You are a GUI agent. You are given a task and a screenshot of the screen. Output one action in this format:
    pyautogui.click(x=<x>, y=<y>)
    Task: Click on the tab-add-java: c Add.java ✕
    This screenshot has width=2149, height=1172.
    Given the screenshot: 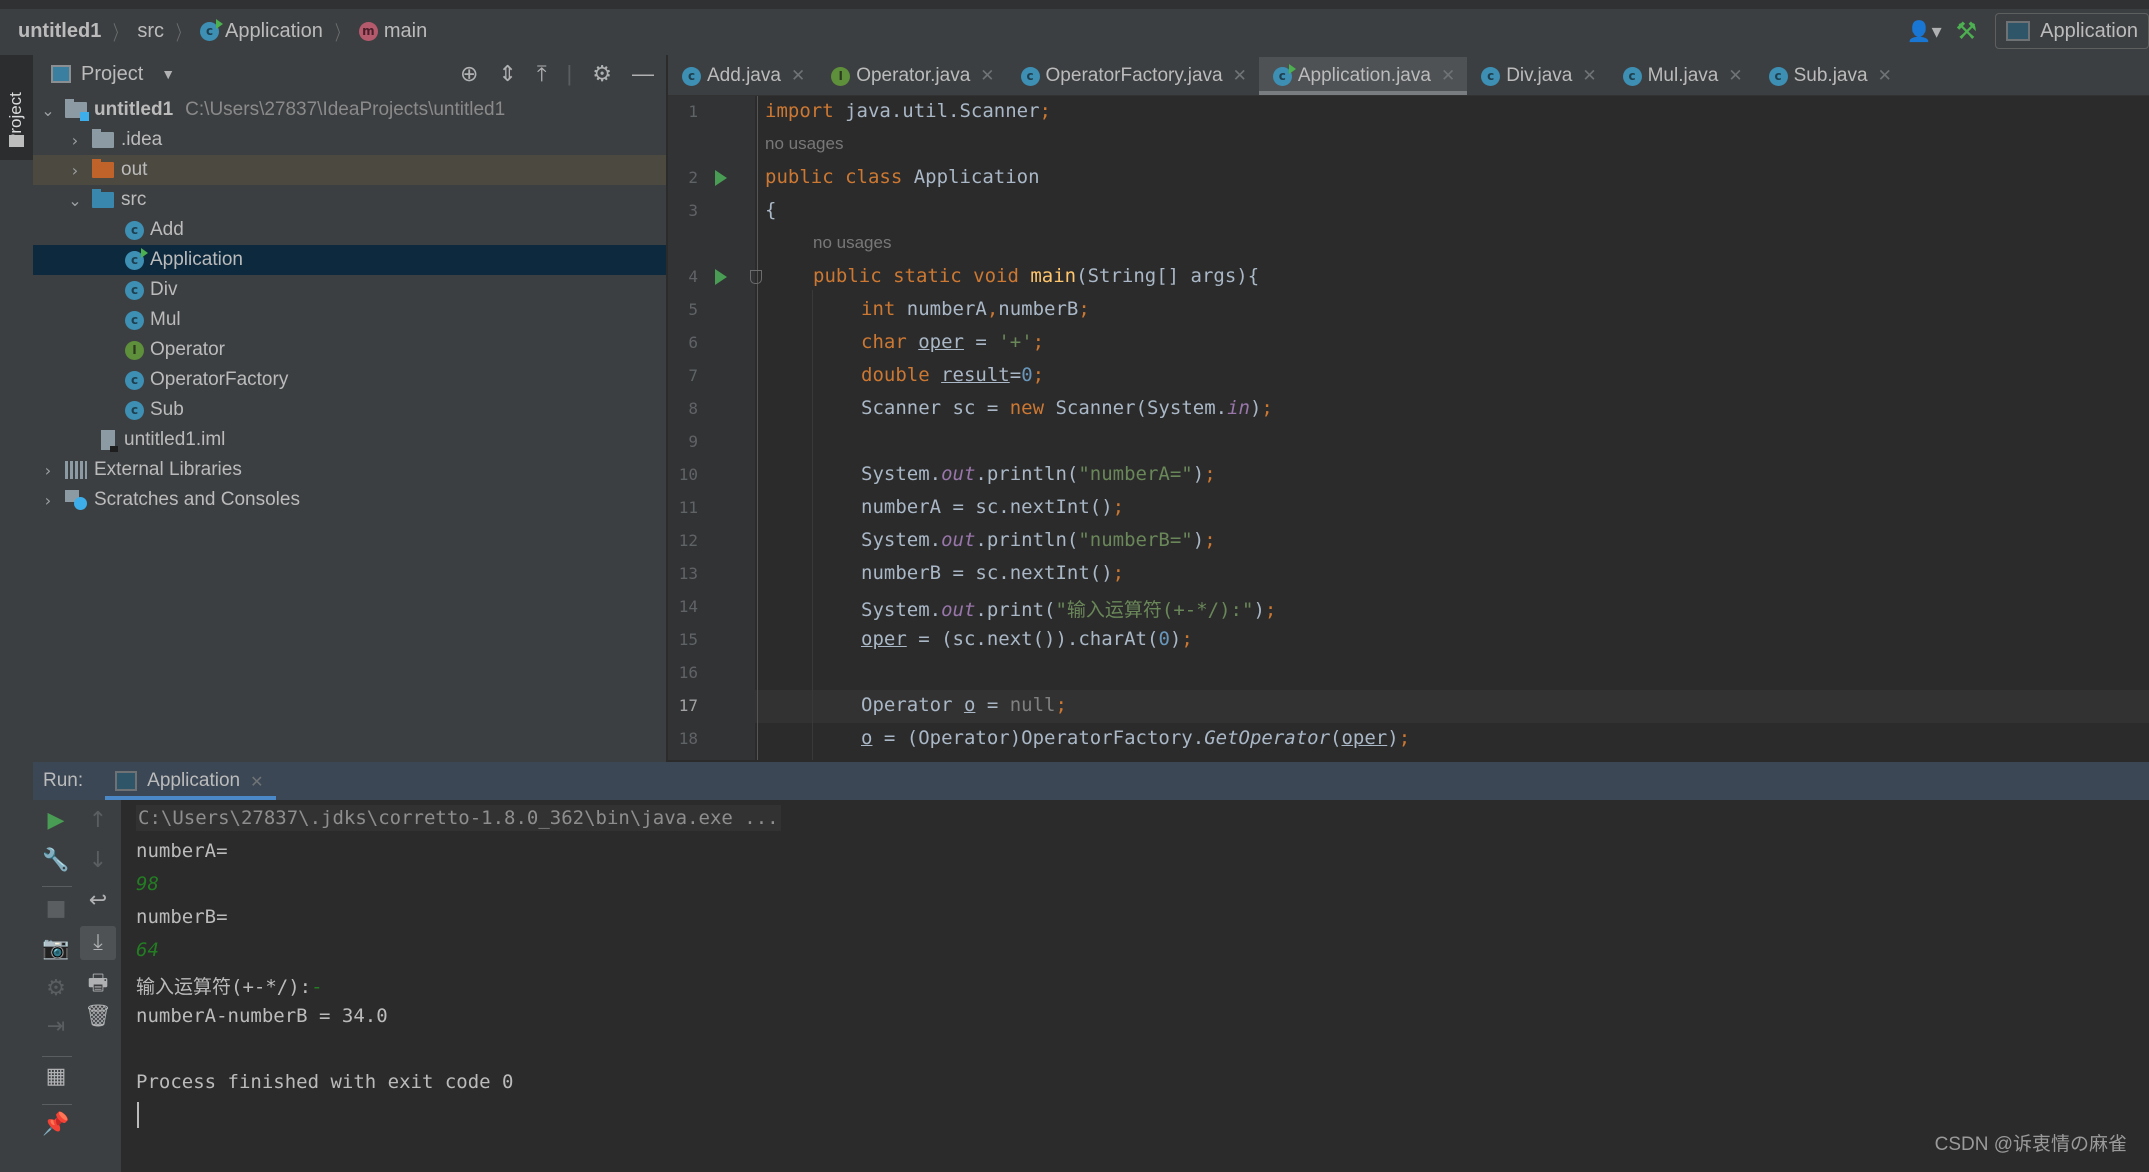 What is the action you would take?
    pyautogui.click(x=742, y=76)
    